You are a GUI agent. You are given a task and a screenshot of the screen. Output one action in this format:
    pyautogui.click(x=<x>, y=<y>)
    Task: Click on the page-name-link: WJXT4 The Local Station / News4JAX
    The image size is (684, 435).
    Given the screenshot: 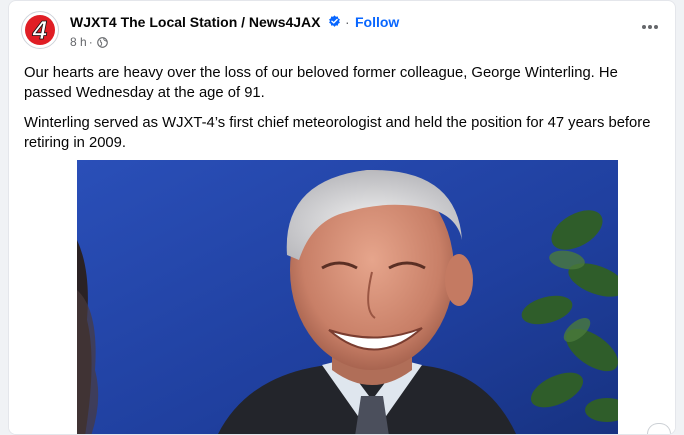 What is the action you would take?
    pyautogui.click(x=195, y=22)
    